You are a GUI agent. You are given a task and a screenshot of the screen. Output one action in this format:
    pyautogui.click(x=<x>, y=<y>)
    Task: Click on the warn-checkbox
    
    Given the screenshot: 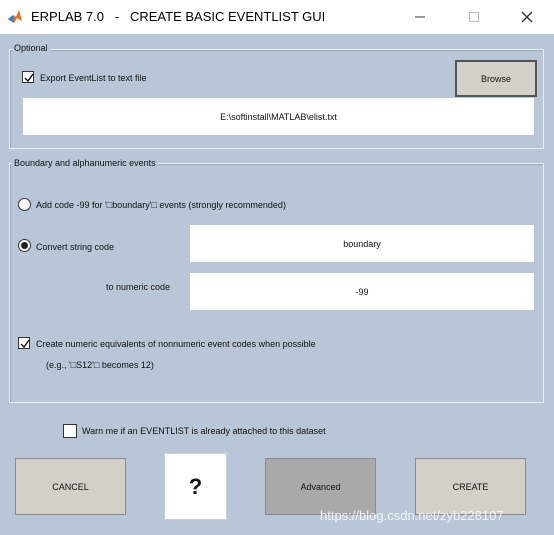 What is the action you would take?
    pyautogui.click(x=70, y=431)
    